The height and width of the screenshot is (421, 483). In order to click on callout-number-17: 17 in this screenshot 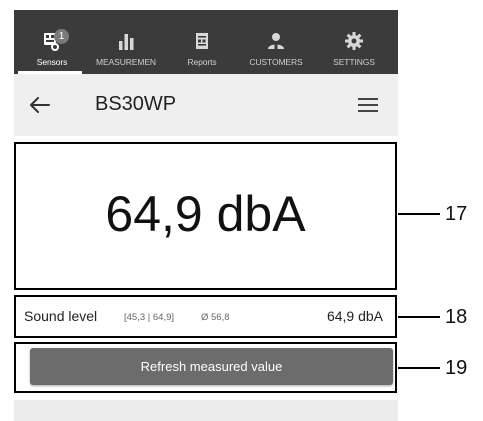, I will do `click(456, 214)`.